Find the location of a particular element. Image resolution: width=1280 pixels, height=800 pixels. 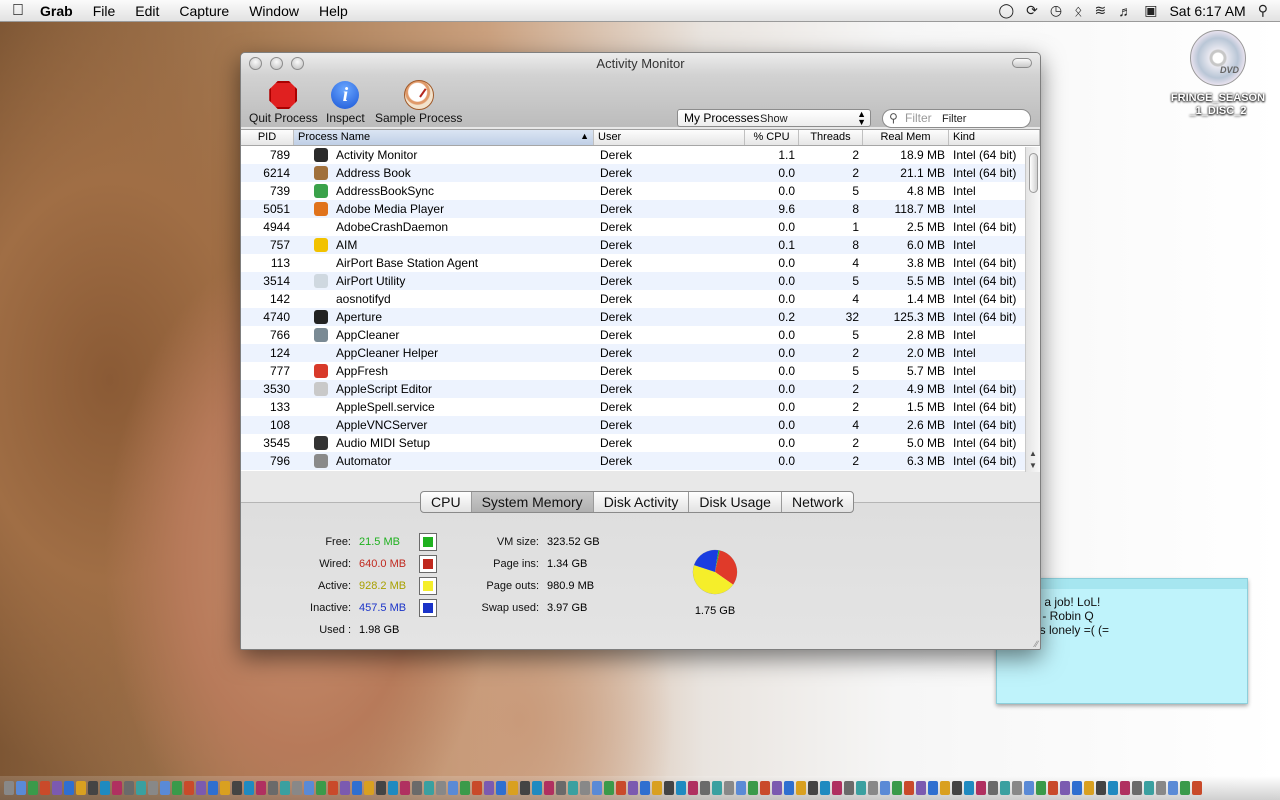

menu-capture: Capture is located at coordinates (204, 11).